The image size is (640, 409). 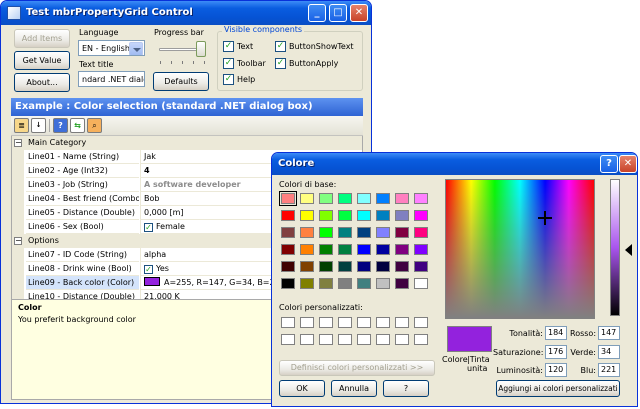 What do you see at coordinates (280, 46) in the screenshot?
I see `buttonshowtext-checkbox: ✓` at bounding box center [280, 46].